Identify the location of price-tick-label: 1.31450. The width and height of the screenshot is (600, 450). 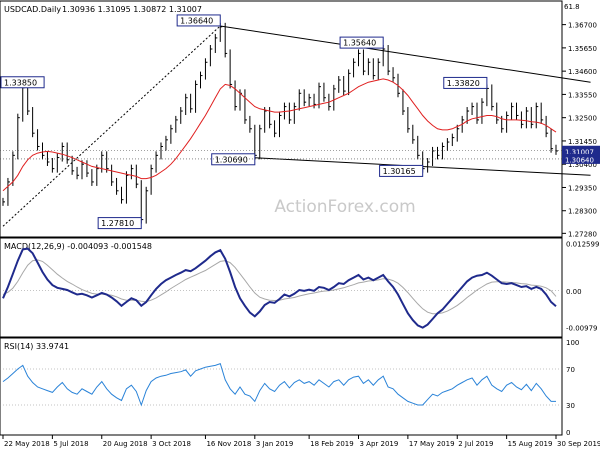
(582, 142).